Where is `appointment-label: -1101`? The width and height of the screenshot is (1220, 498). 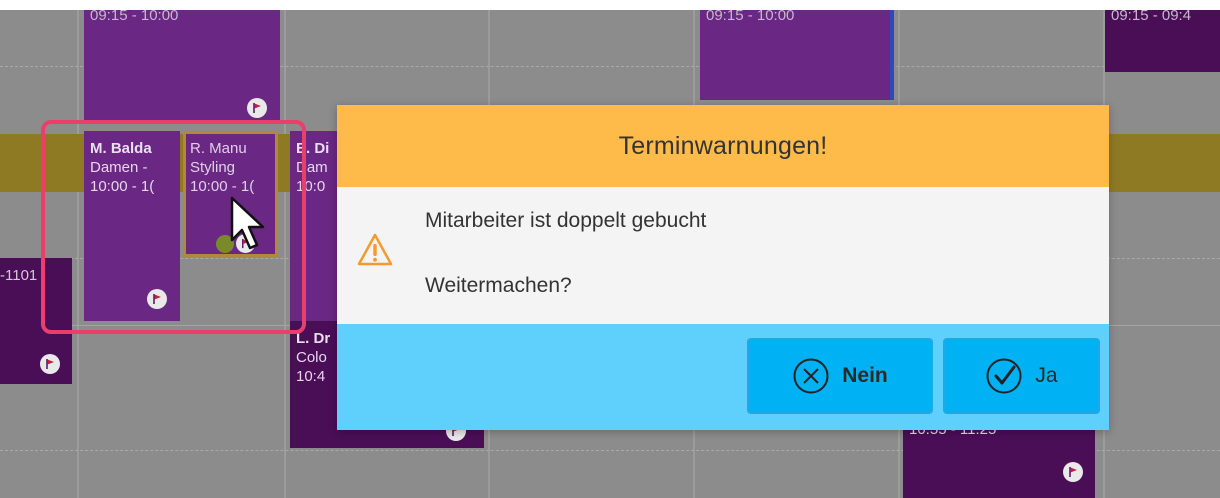
appointment-label: -1101 is located at coordinates (19, 275).